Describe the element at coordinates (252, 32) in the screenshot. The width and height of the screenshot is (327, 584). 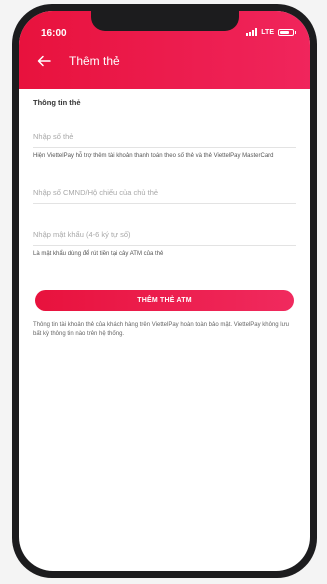
I see `signal-icon` at that location.